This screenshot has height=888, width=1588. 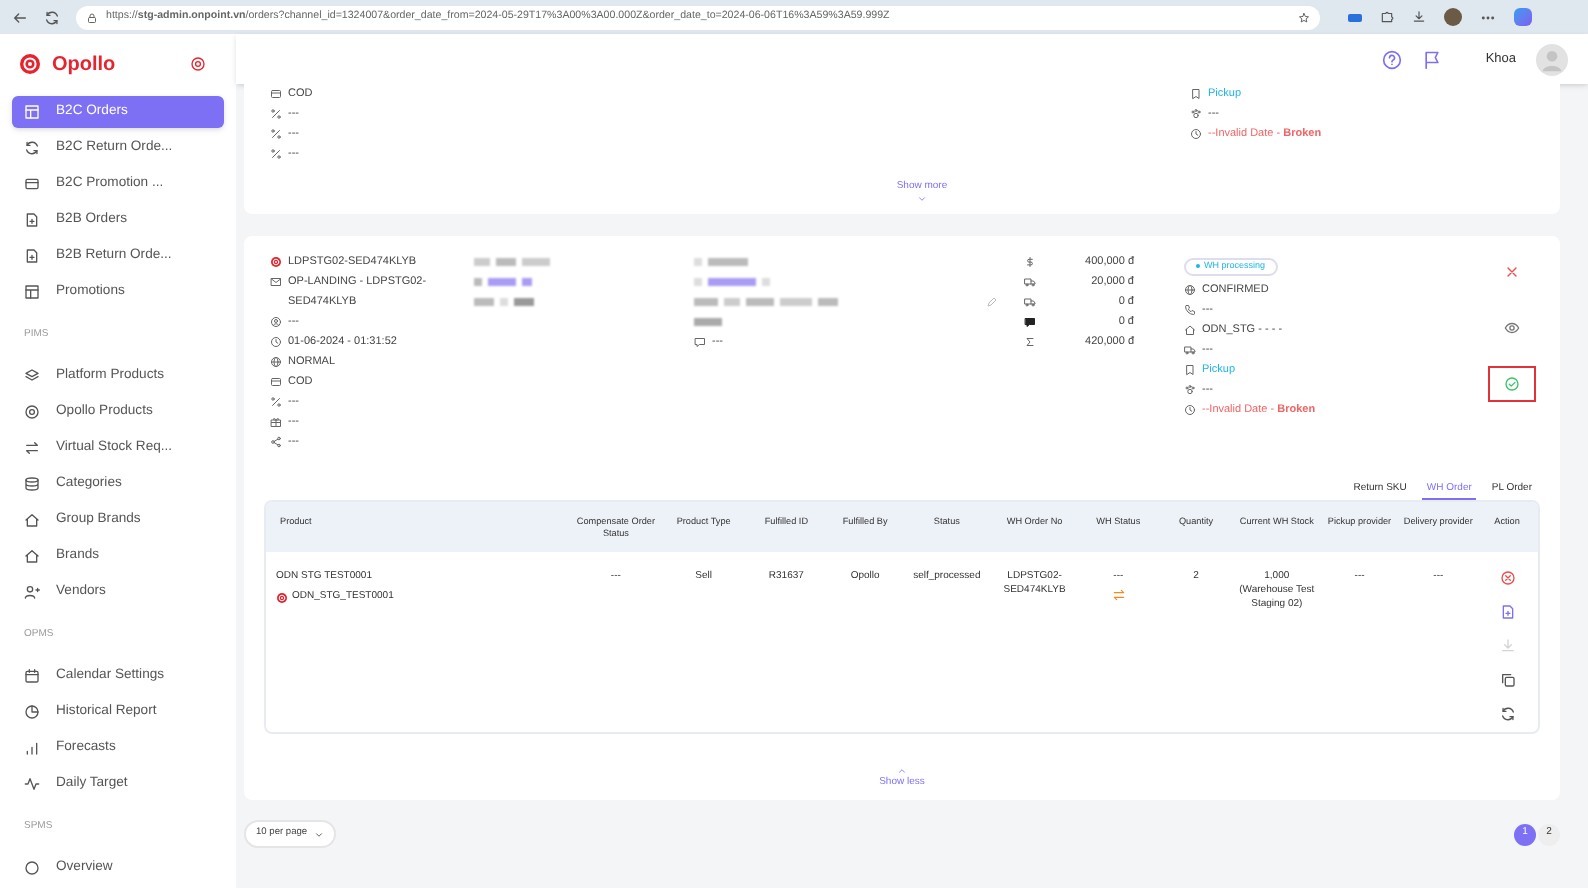 What do you see at coordinates (92, 17) in the screenshot?
I see `lock-icon` at bounding box center [92, 17].